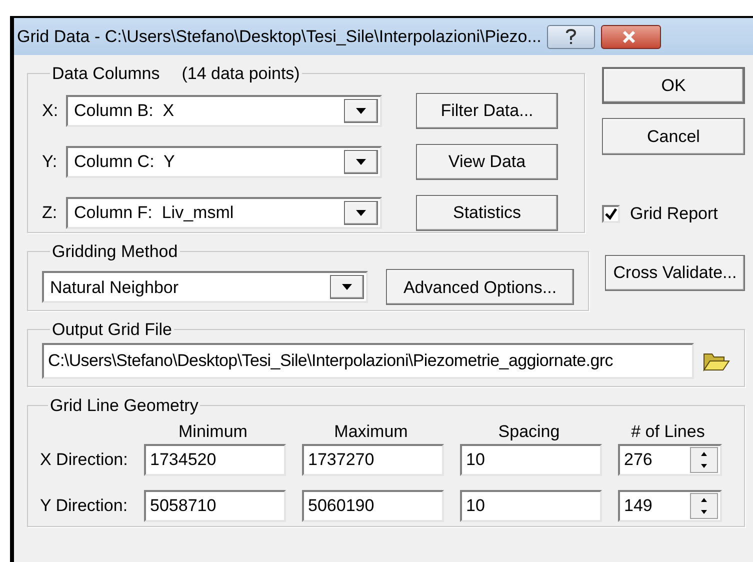 This screenshot has width=753, height=562. Describe the element at coordinates (215, 506) in the screenshot. I see `number-field: 5058710` at that location.